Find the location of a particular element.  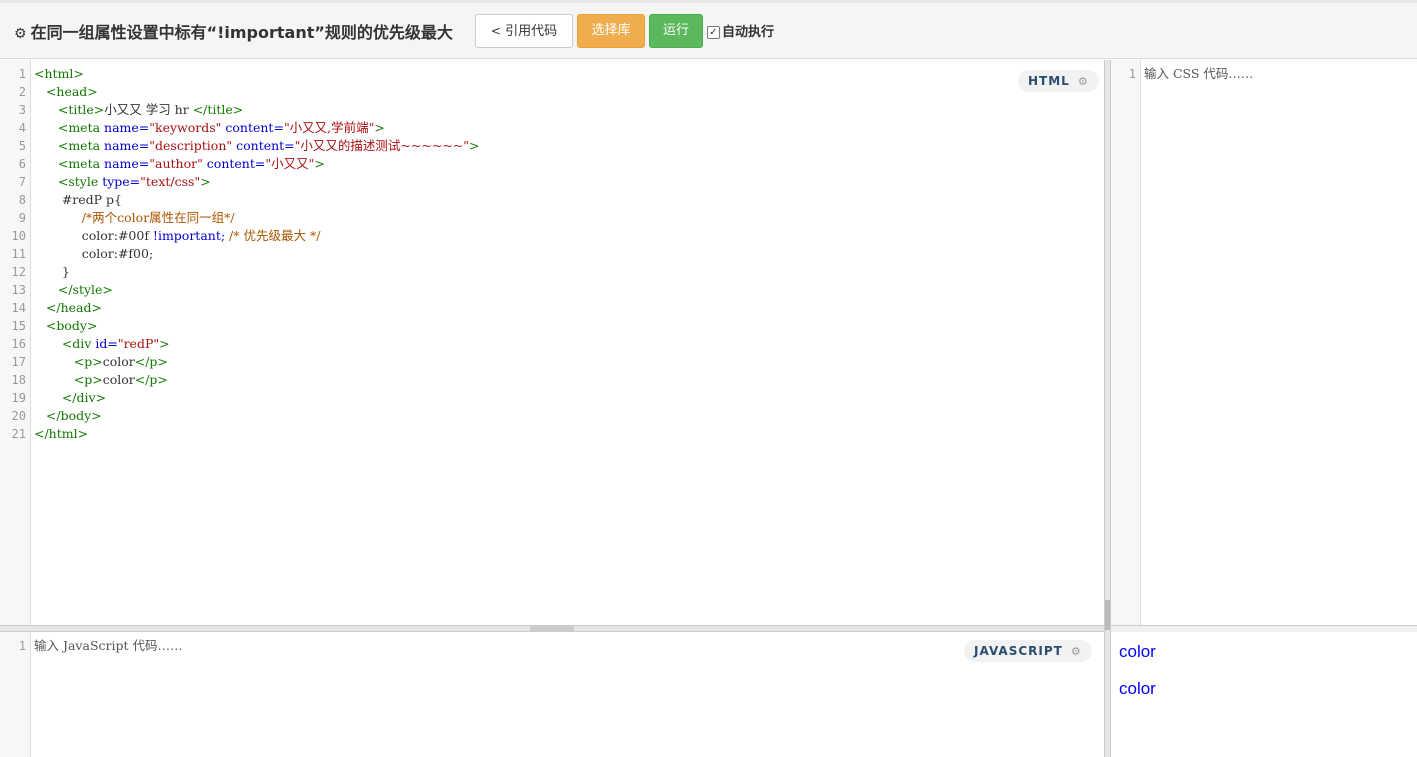

code-line: <meta name="author" content="小又又"> is located at coordinates (257, 164).